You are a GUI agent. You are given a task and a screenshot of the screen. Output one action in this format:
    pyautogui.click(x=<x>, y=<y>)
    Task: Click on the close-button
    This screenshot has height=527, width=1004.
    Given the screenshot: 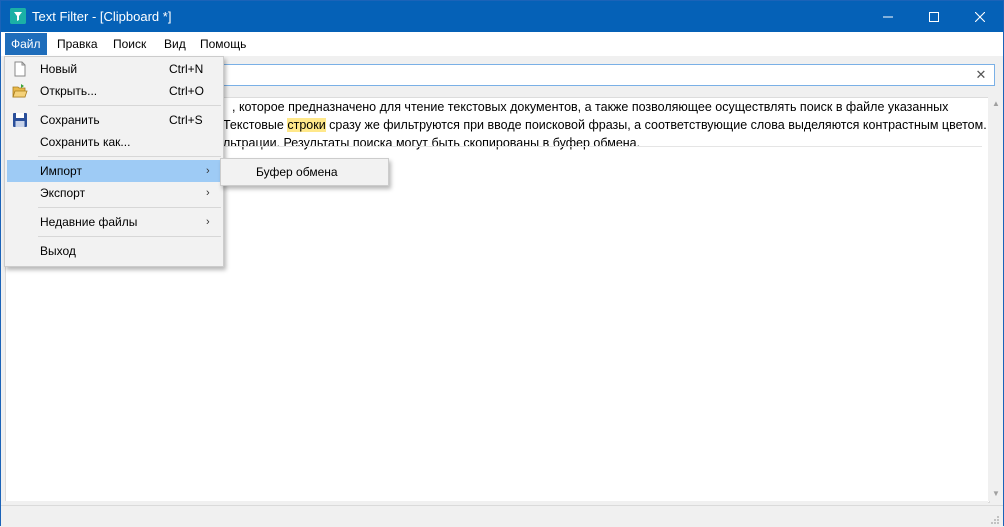 What is the action you would take?
    pyautogui.click(x=980, y=16)
    